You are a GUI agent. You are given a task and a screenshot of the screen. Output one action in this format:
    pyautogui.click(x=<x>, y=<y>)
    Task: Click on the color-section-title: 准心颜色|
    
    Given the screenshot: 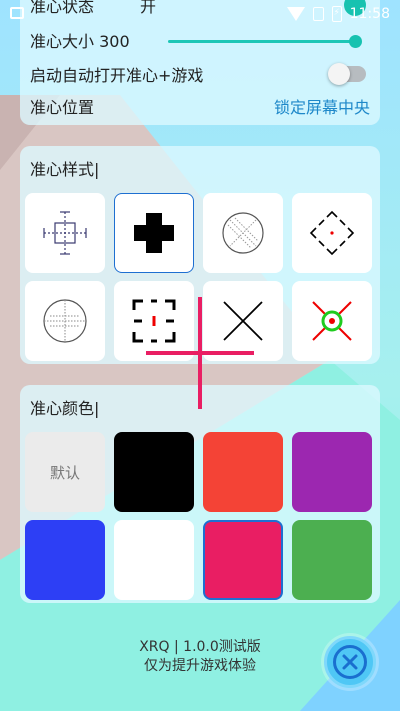 What is the action you would take?
    pyautogui.click(x=65, y=408)
    